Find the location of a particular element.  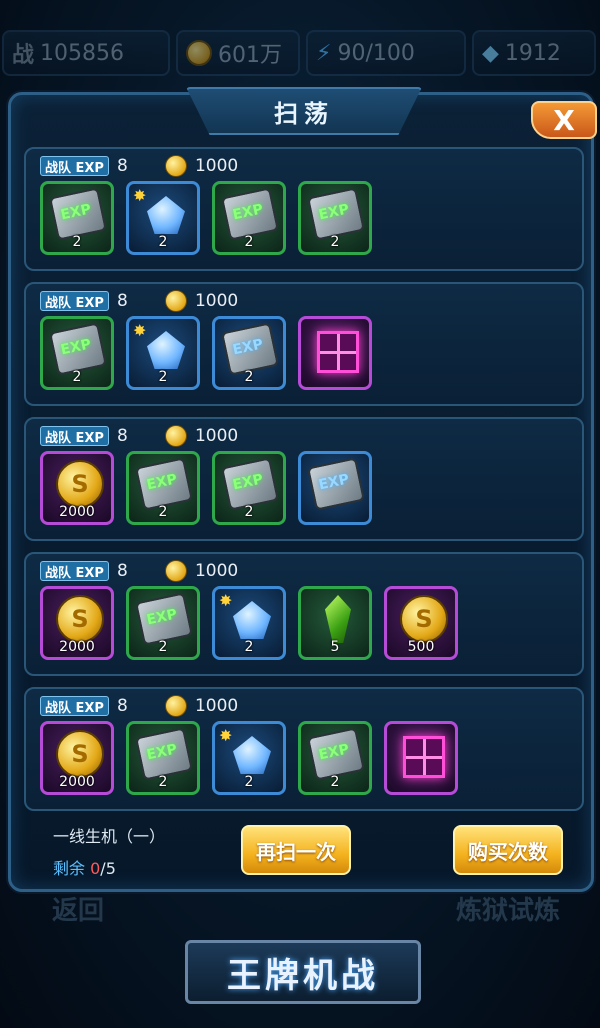

reward-items: S20002✸22 is located at coordinates (249, 758).